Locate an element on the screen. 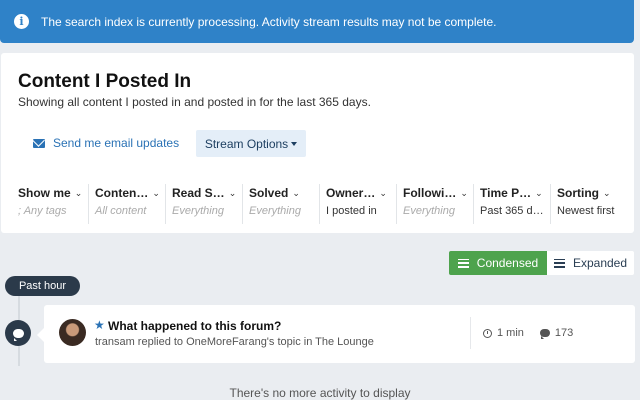 The image size is (640, 400). filter-label: Solved is located at coordinates (269, 193).